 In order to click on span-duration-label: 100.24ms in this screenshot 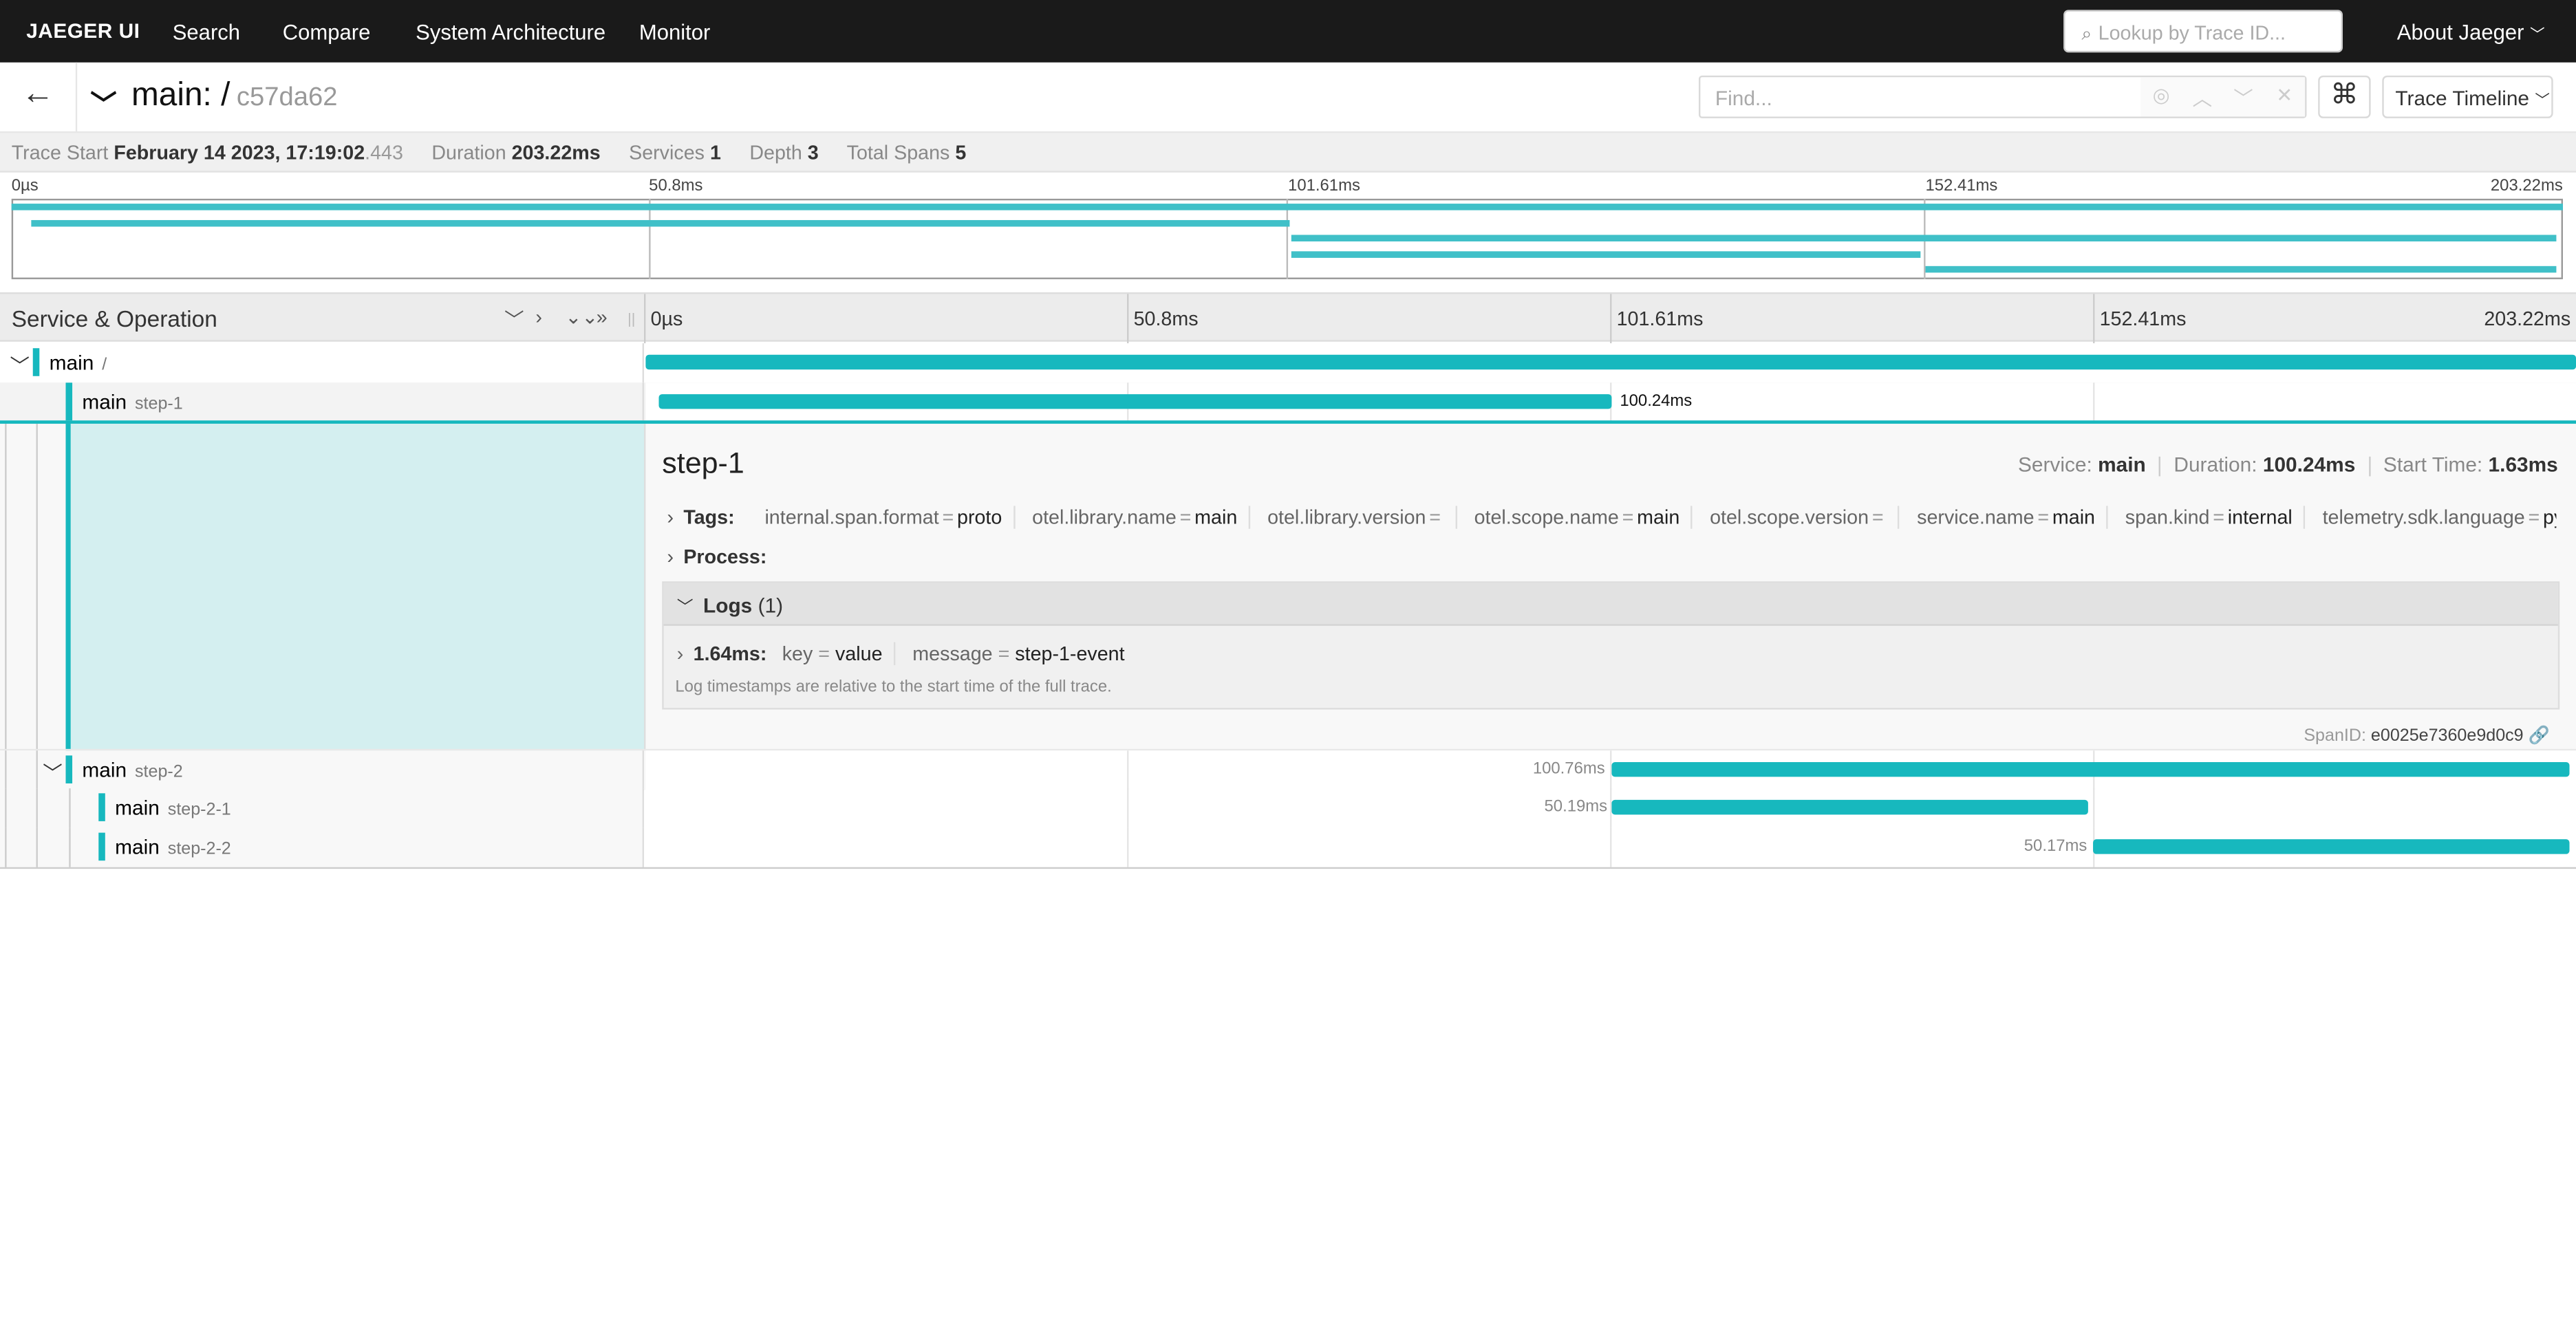, I will do `click(1657, 401)`.